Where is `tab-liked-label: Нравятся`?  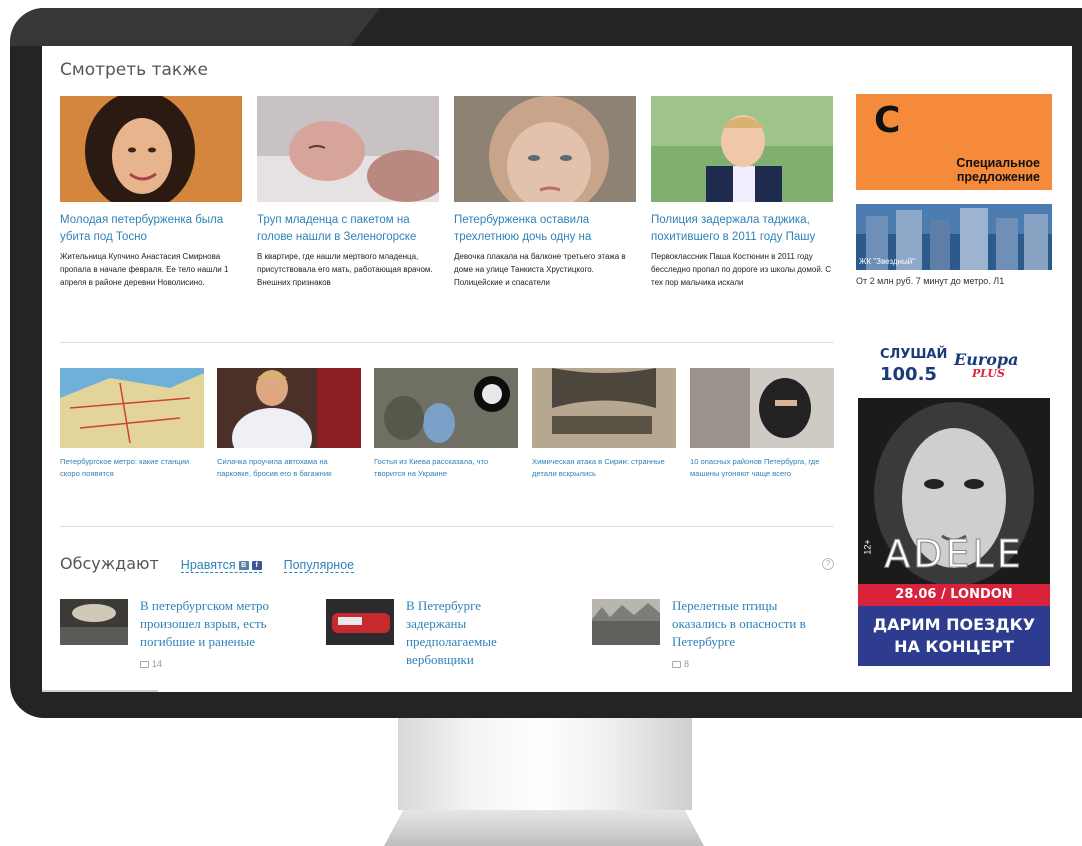
tab-liked-label: Нравятся is located at coordinates (208, 565).